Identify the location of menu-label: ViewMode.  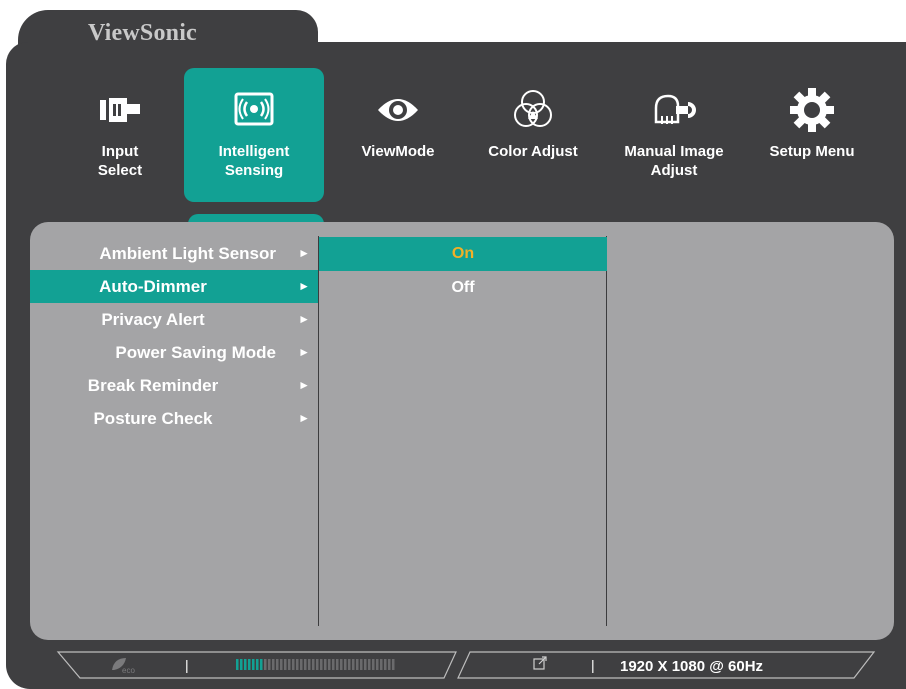
(398, 151).